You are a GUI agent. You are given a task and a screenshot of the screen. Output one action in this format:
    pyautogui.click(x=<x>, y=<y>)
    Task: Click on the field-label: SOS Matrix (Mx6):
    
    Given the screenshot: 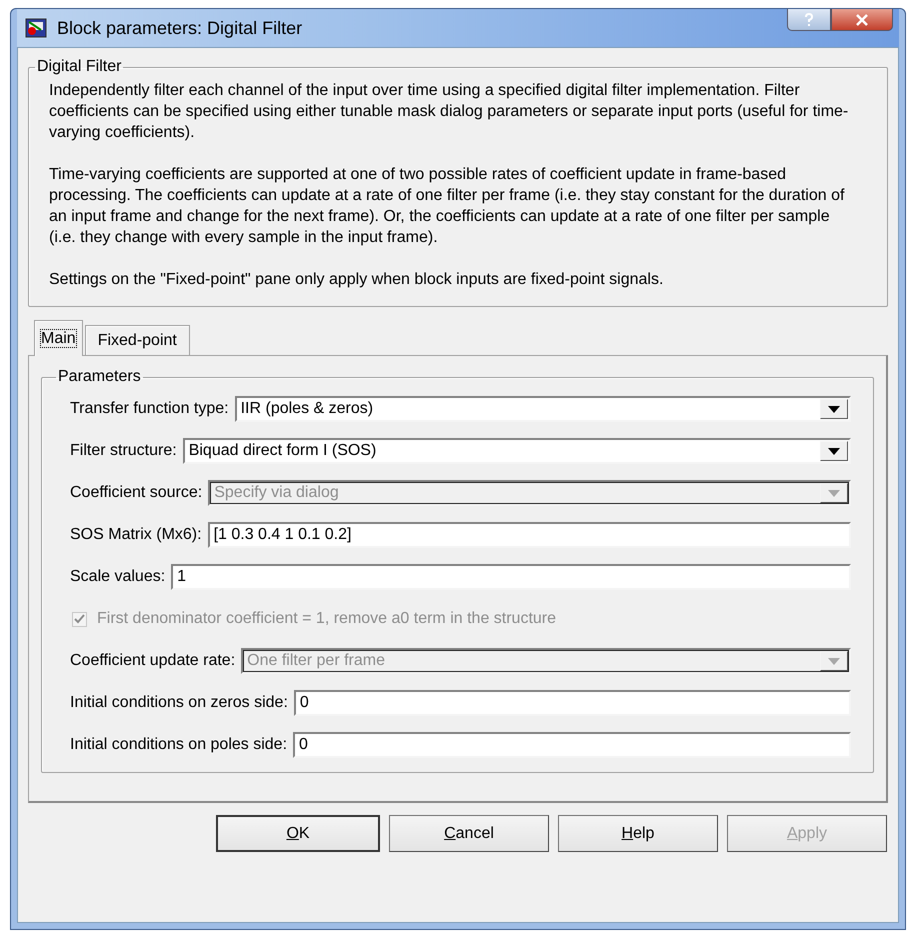 What is the action you would take?
    pyautogui.click(x=136, y=535)
    